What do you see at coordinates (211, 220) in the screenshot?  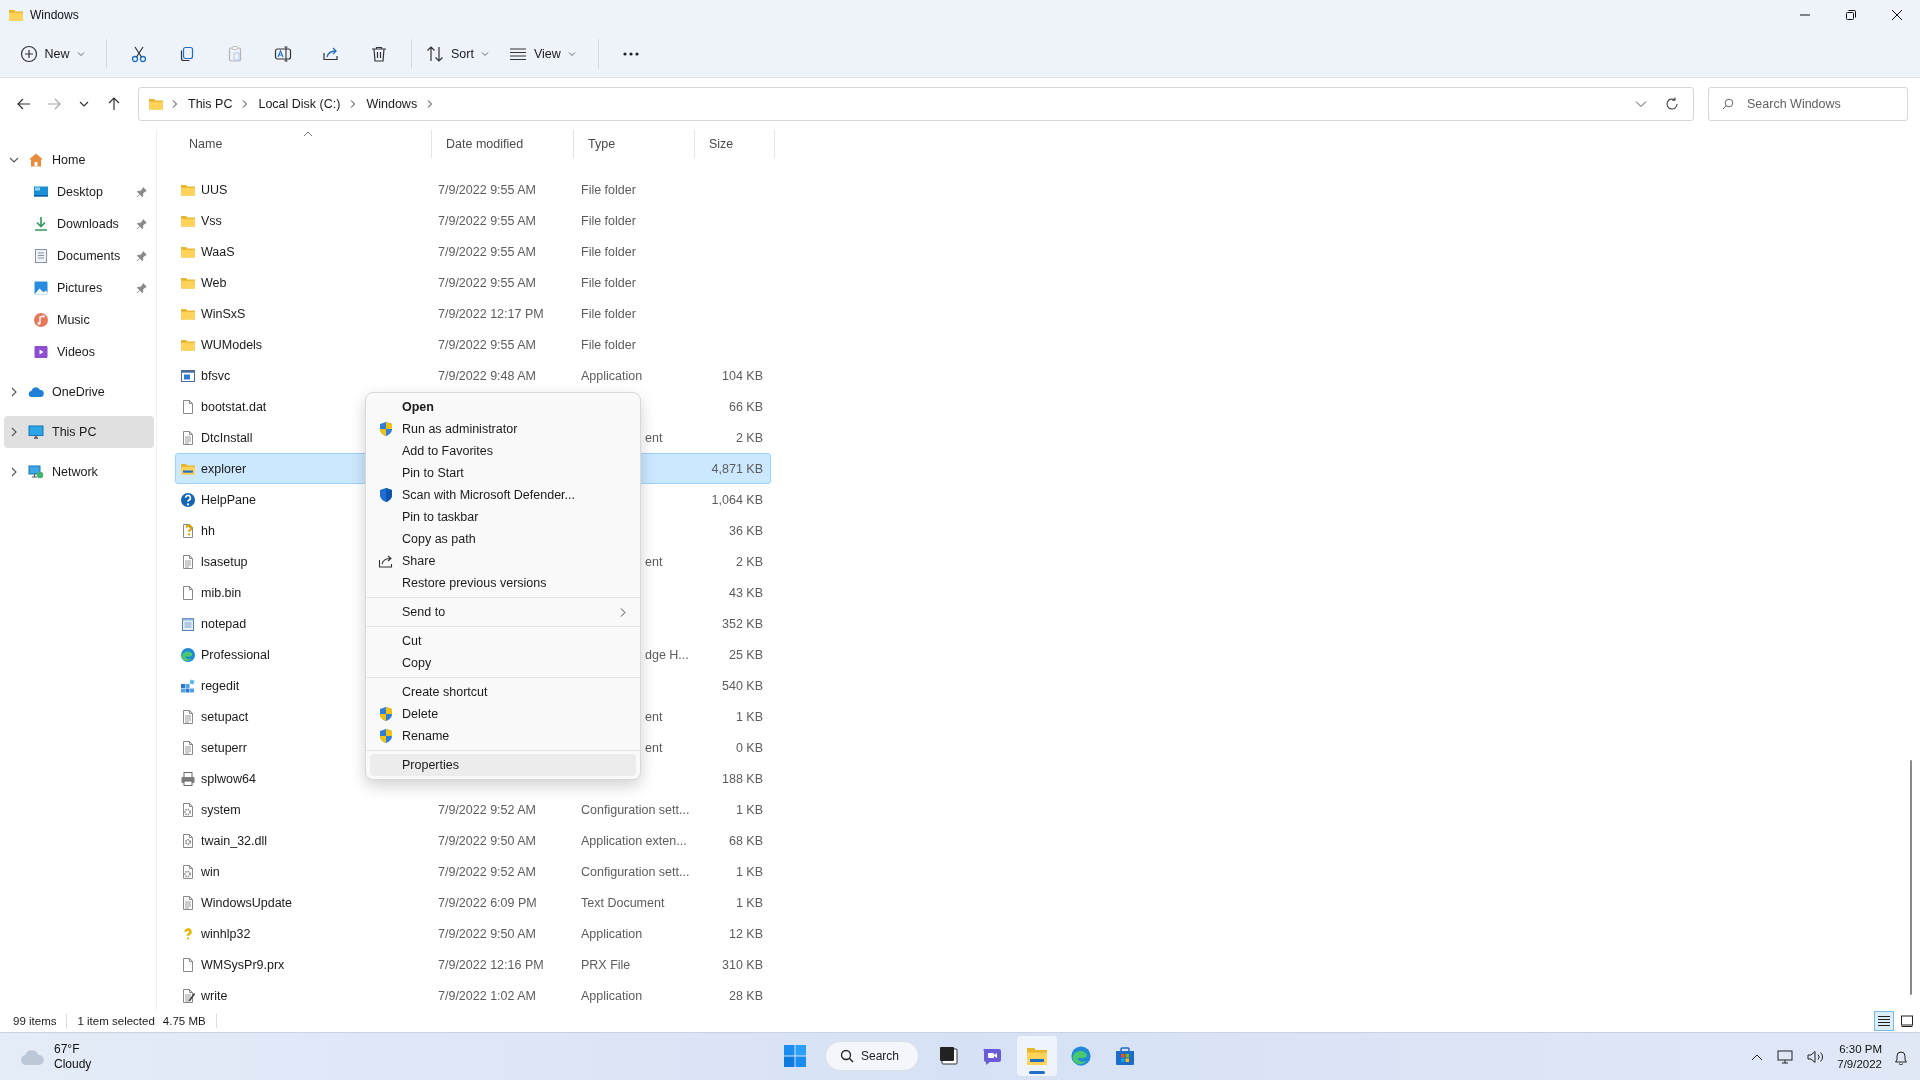 I see `file-name: Vss` at bounding box center [211, 220].